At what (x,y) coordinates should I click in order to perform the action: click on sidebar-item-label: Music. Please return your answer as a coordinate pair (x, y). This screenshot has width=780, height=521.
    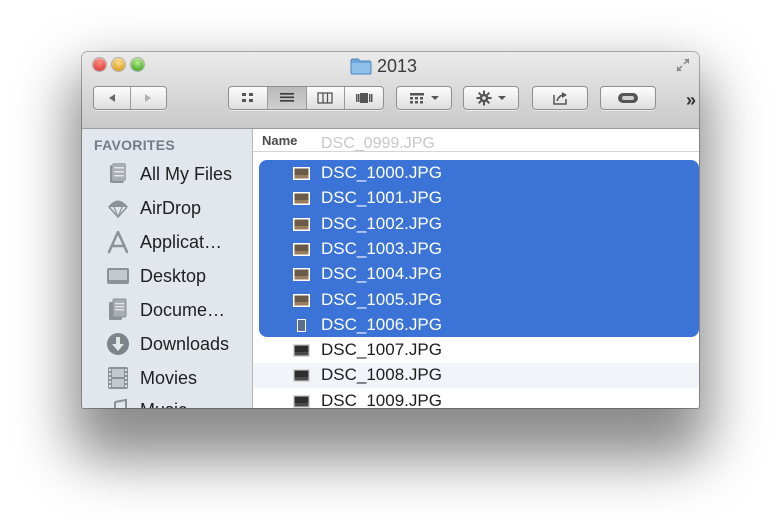
    Looking at the image, I should click on (163, 404).